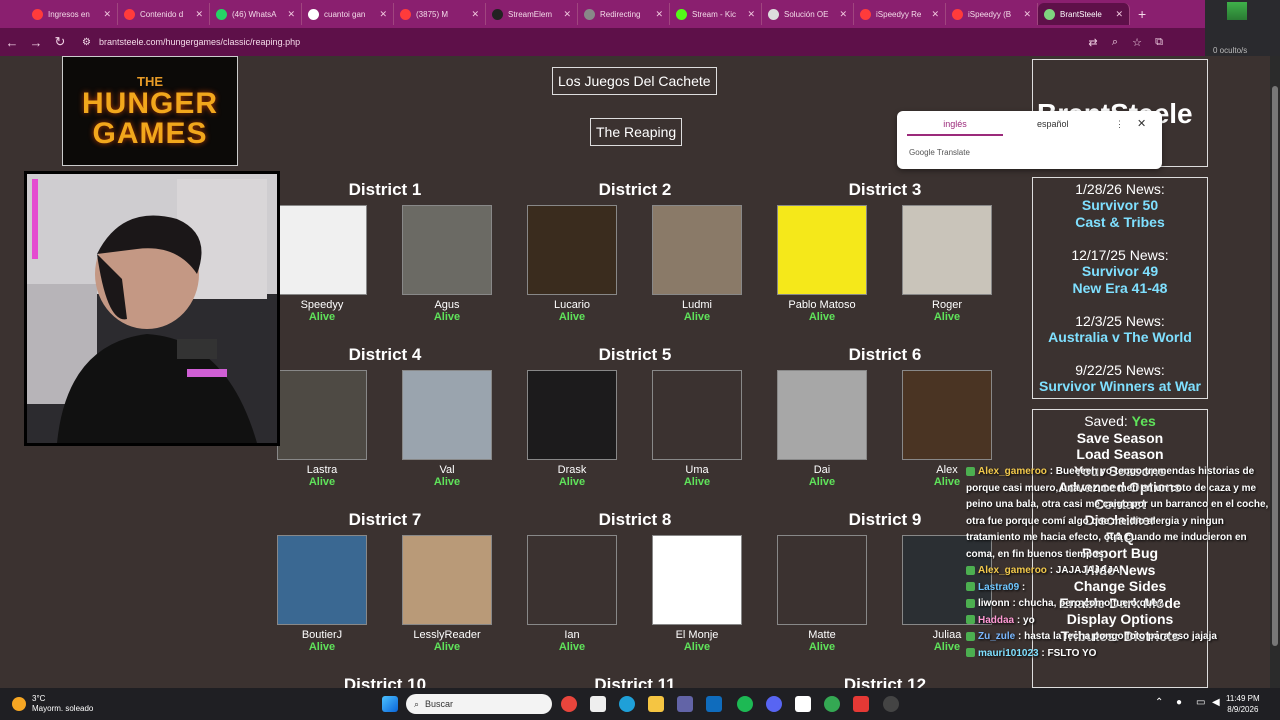  I want to click on browser-tab: Ingresos en ✕, so click(72, 14).